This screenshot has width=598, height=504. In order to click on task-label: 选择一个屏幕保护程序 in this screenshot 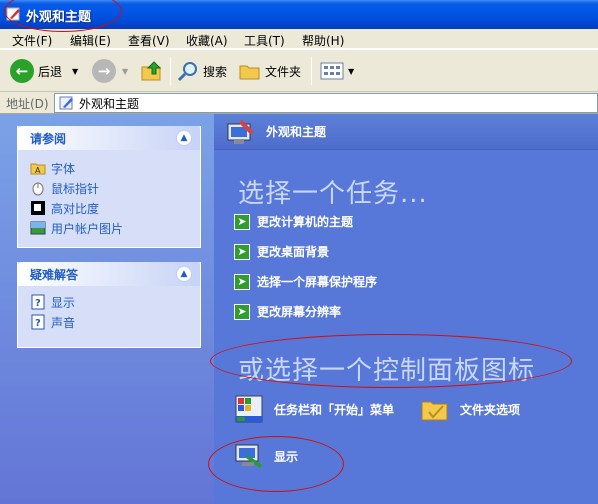, I will do `click(317, 282)`.